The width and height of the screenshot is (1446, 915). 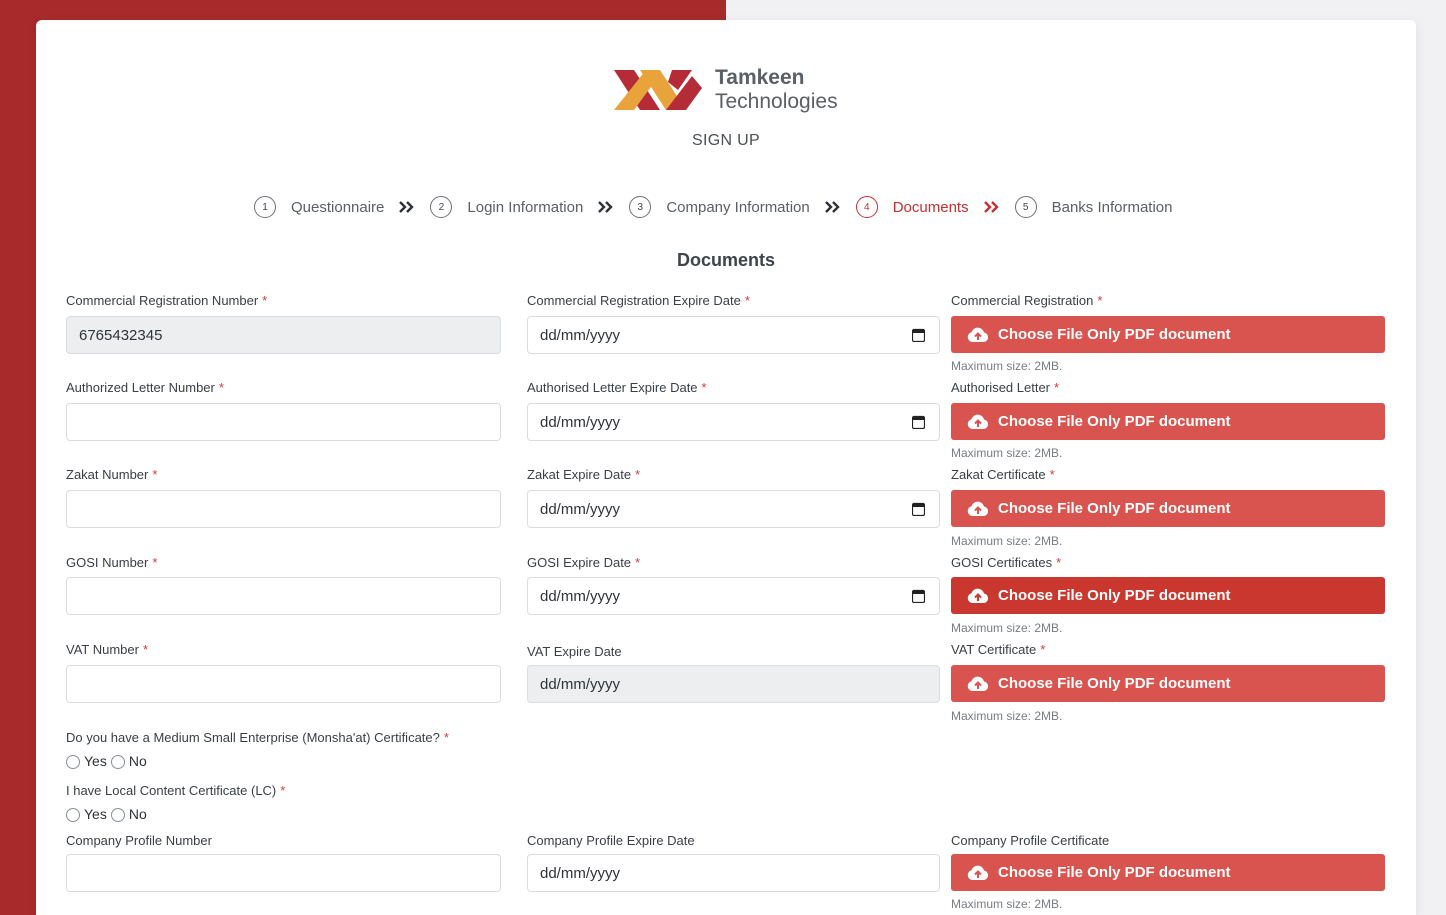 I want to click on lc-yes-radio, so click(x=73, y=815).